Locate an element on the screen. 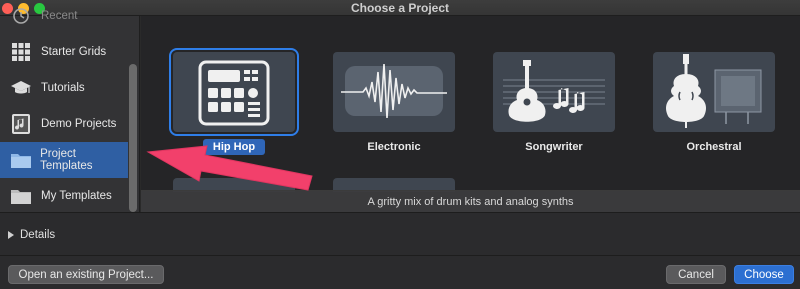  sidebar-item-label: Starter Grids is located at coordinates (74, 52).